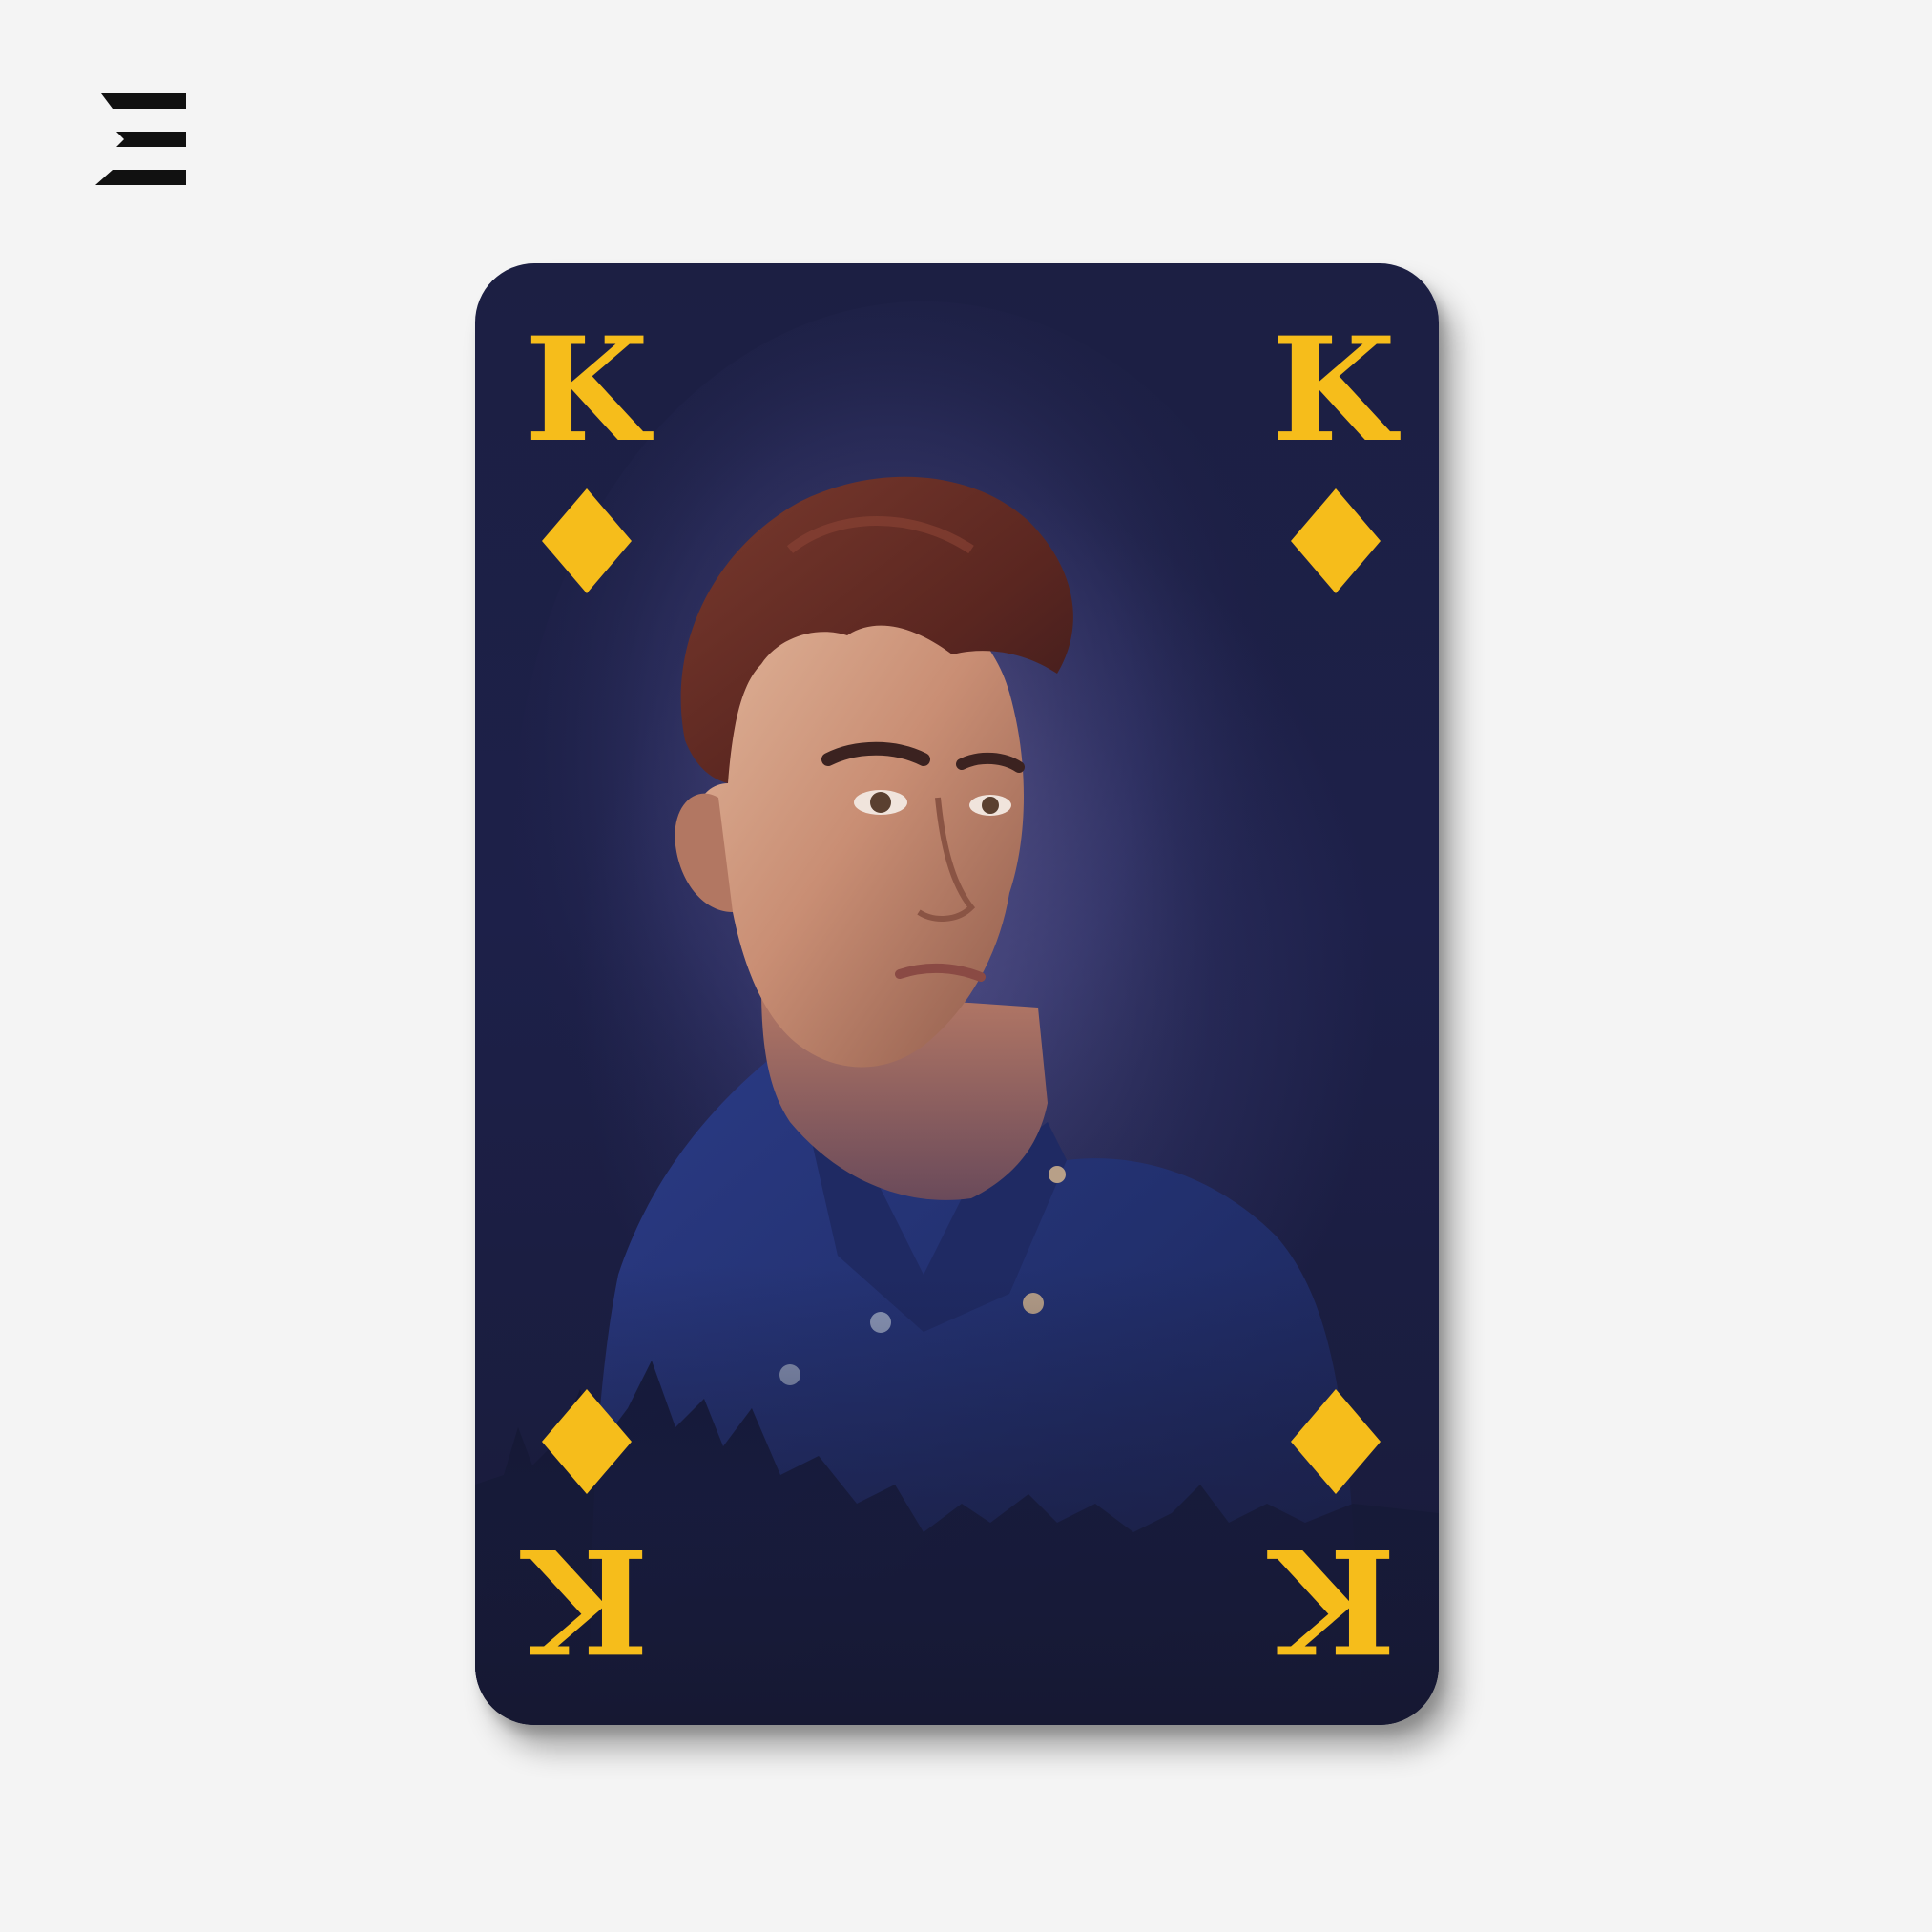  What do you see at coordinates (587, 390) in the screenshot?
I see `rank-top-left: K` at bounding box center [587, 390].